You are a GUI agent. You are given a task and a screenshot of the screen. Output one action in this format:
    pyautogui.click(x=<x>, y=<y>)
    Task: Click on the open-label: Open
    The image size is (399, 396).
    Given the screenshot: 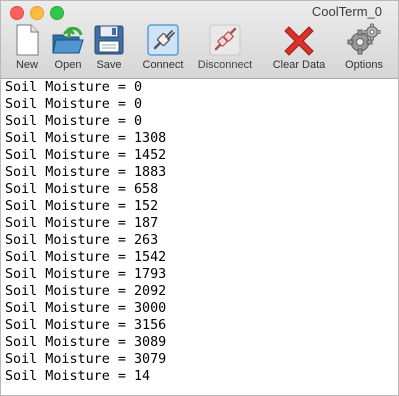 What is the action you would take?
    pyautogui.click(x=68, y=65)
    